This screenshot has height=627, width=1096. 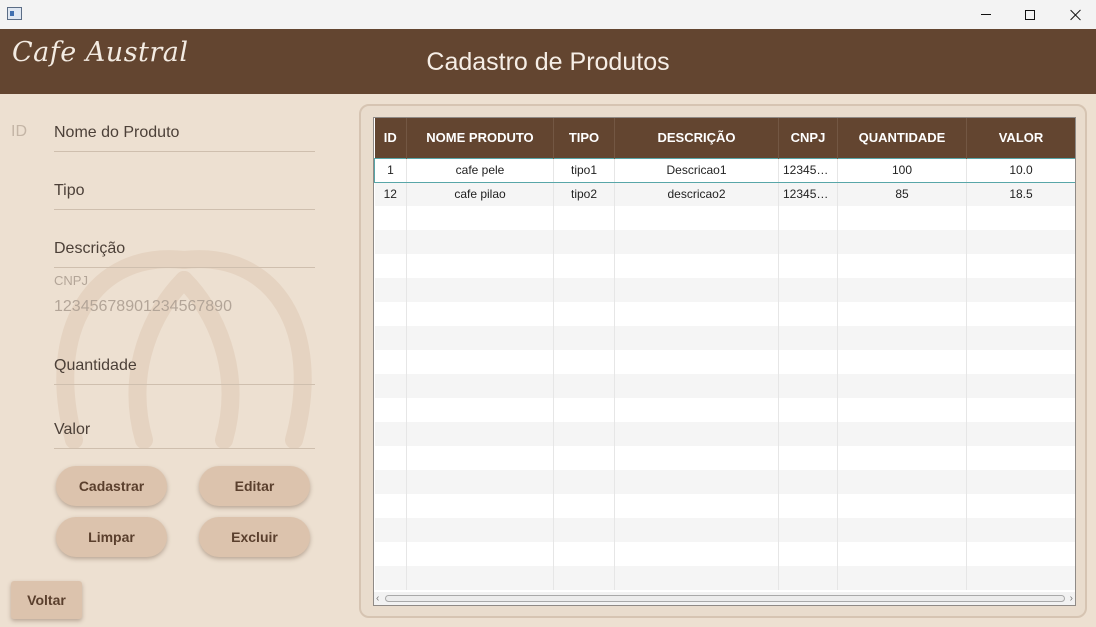 I want to click on column-header: NOME PRODUTO, so click(x=480, y=138).